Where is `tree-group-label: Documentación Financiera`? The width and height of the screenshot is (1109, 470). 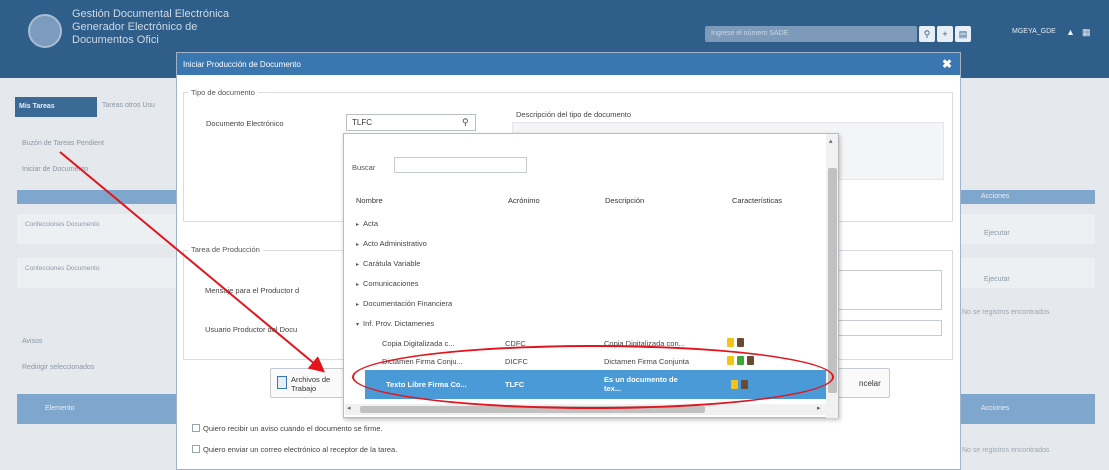
tree-group-label: Documentación Financiera is located at coordinates (408, 303).